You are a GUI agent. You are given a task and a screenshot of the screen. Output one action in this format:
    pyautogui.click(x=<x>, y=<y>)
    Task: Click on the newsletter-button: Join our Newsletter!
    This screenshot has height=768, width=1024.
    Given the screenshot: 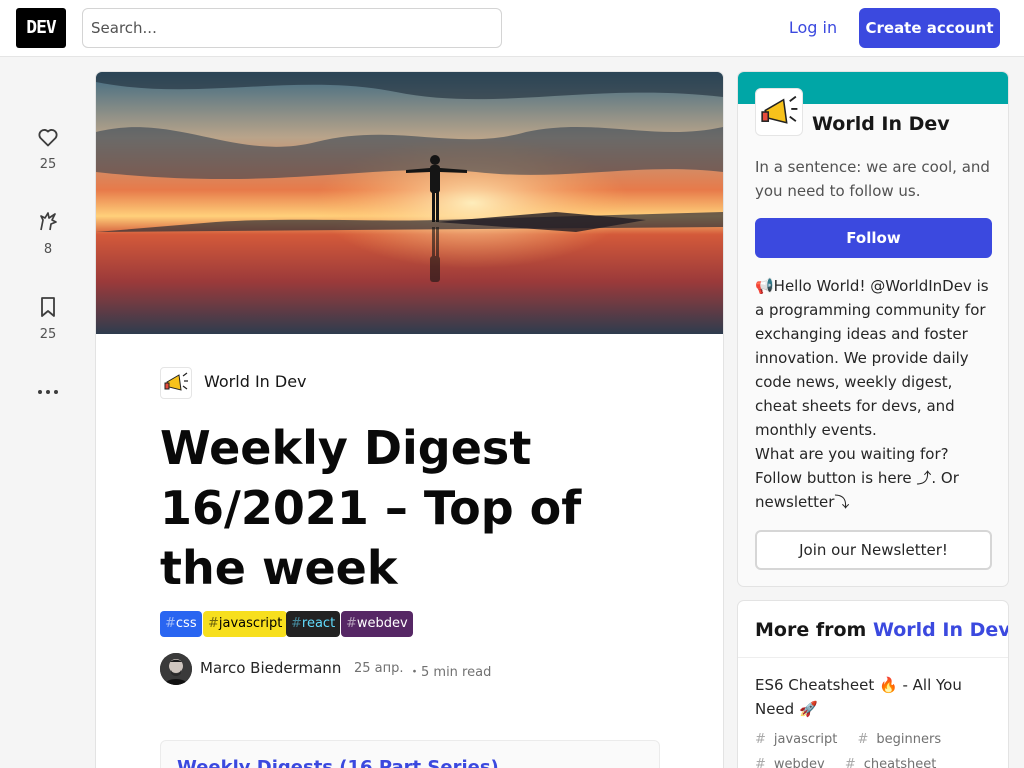 What is the action you would take?
    pyautogui.click(x=873, y=550)
    